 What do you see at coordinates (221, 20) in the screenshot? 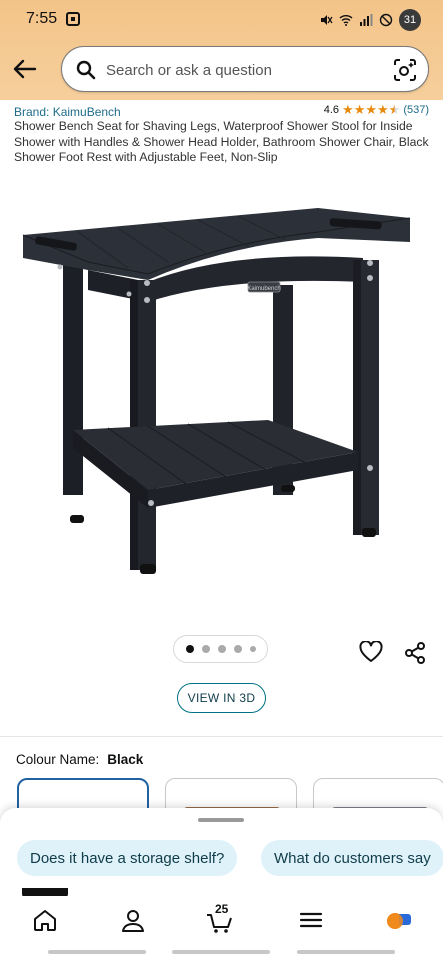
I see `status-bar: 7:55 31` at bounding box center [221, 20].